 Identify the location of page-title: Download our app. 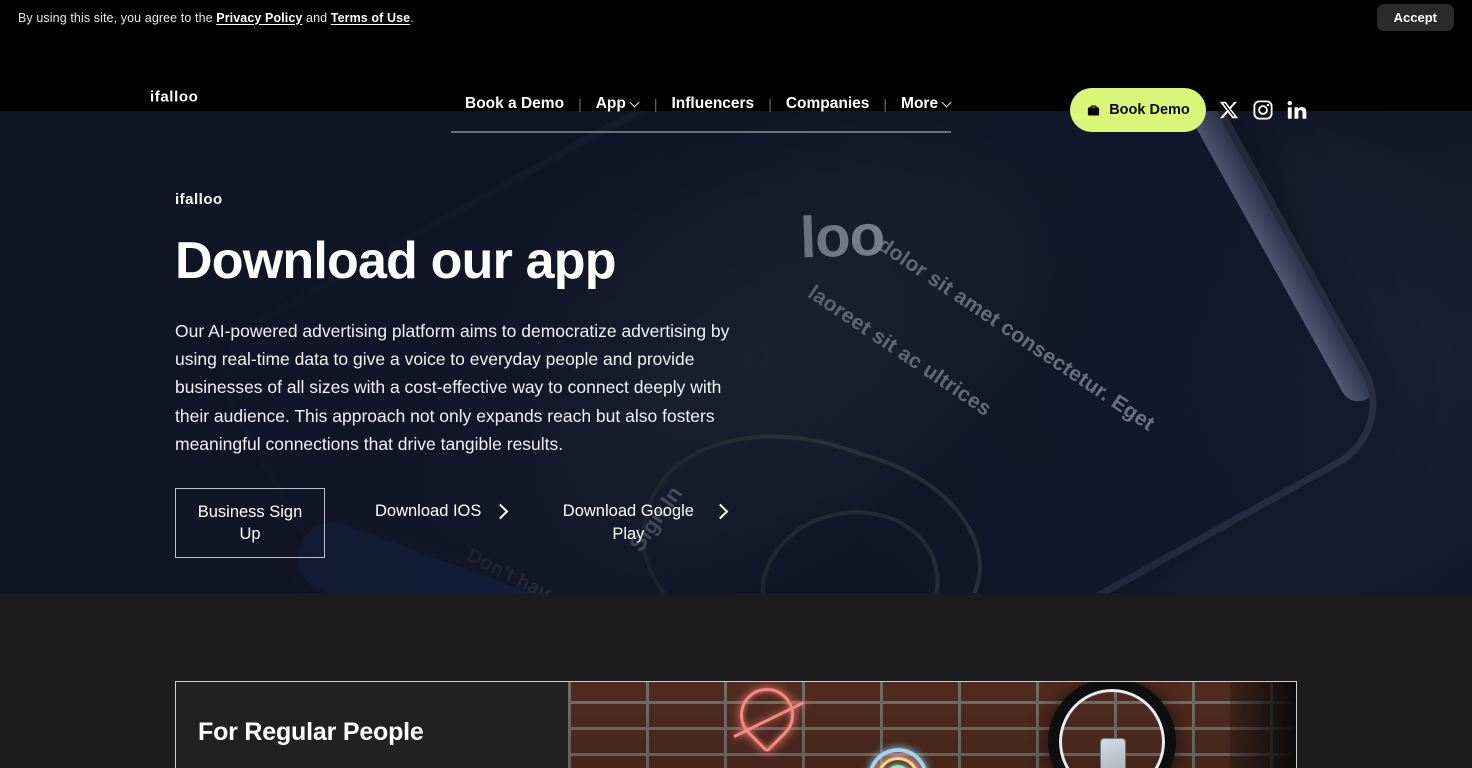
(396, 261).